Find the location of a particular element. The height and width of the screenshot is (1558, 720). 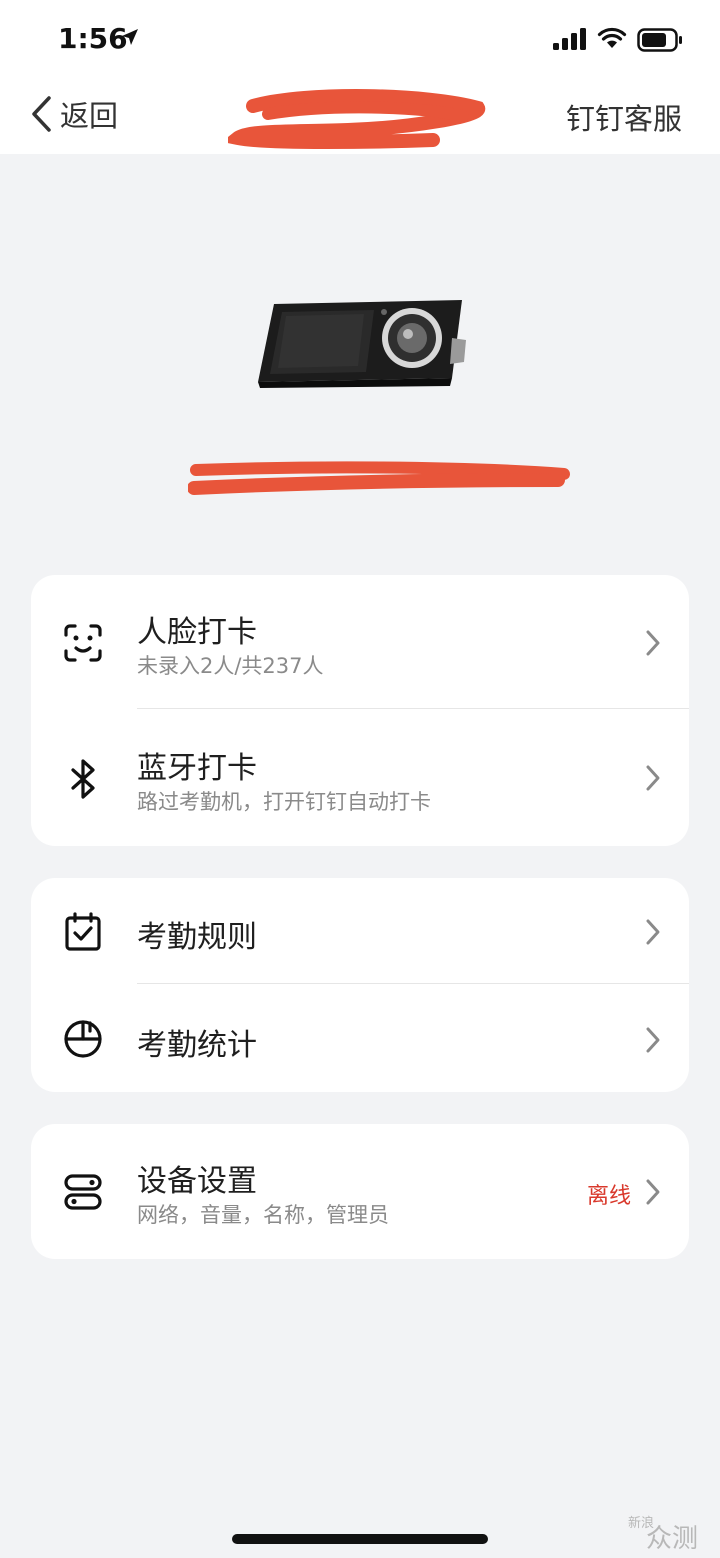

watermark-small-text: 新浪 is located at coordinates (641, 1523).